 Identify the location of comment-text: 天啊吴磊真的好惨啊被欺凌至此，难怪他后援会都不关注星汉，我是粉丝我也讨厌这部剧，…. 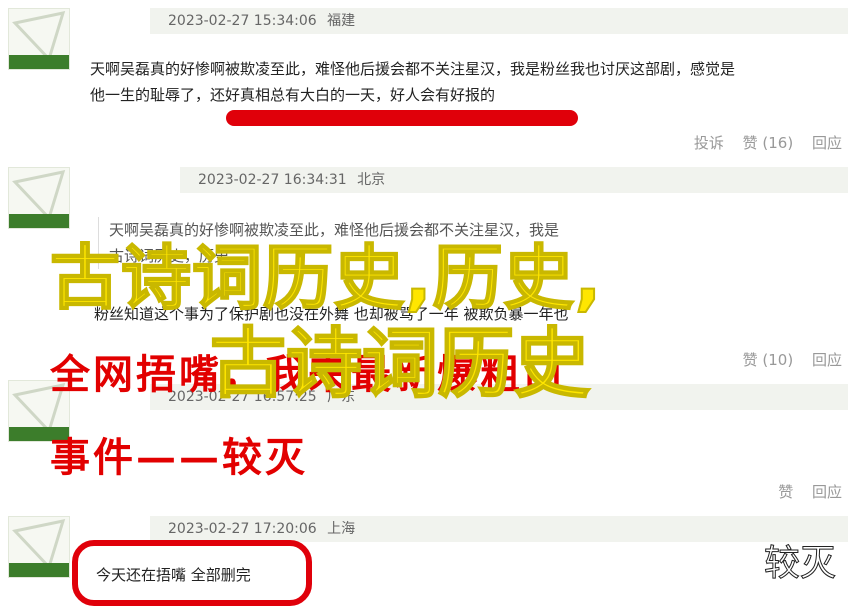
(465, 82).